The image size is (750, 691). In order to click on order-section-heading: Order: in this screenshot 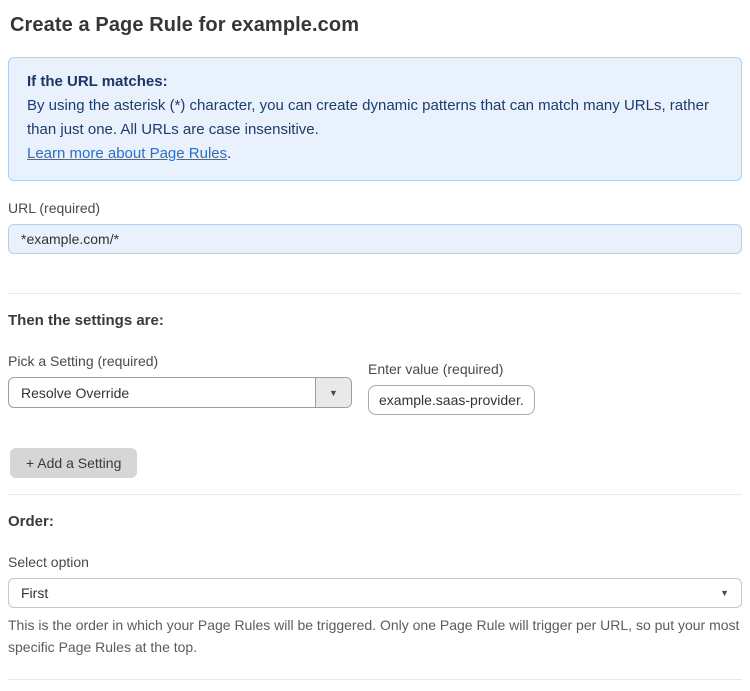, I will do `click(31, 521)`.